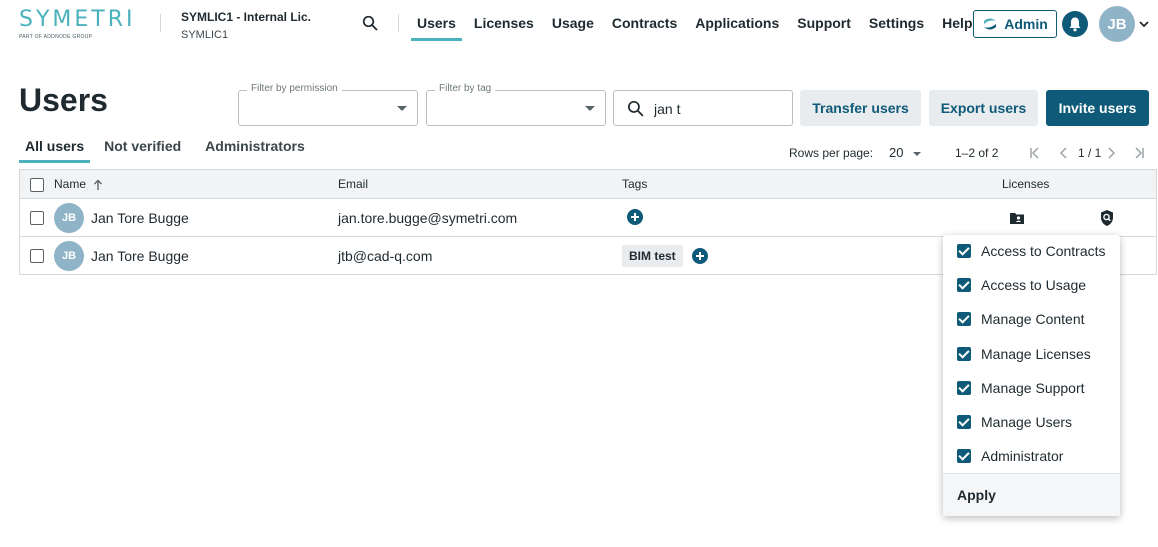  Describe the element at coordinates (1026, 184) in the screenshot. I see `column-header-licenses: Licenses` at that location.